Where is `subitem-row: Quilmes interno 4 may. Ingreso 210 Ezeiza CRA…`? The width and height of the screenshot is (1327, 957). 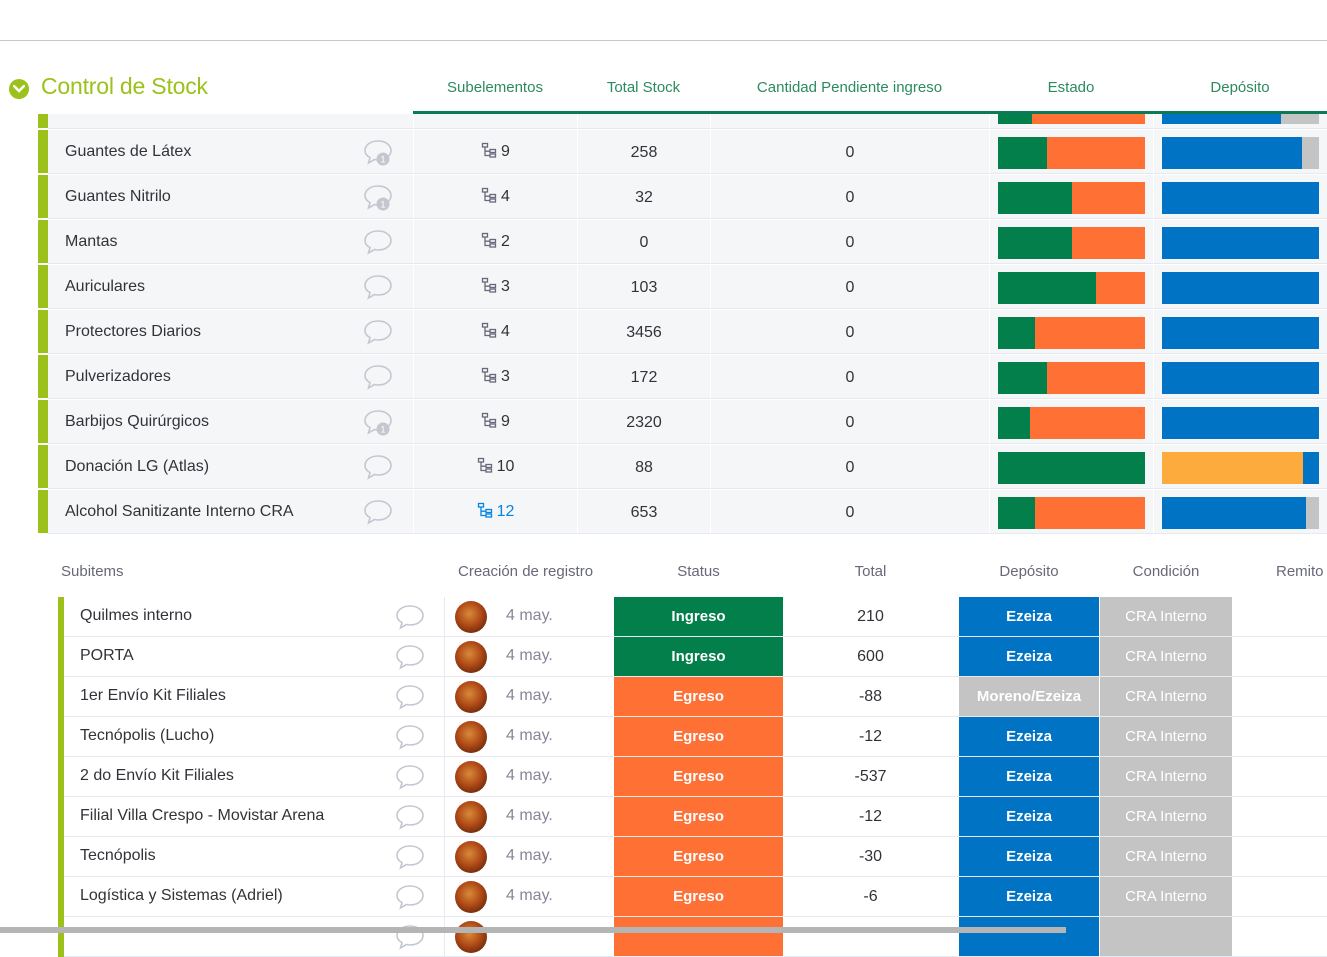 subitem-row: Quilmes interno 4 may. Ingreso 210 Ezeiza CRA… is located at coordinates (692, 617).